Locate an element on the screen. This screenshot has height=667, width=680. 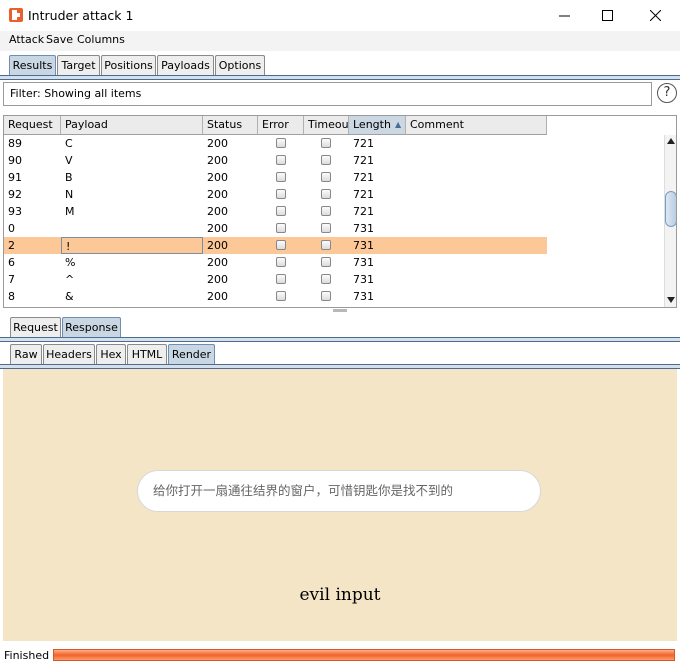
table-row: 91 B 200 721 is located at coordinates (275, 177).